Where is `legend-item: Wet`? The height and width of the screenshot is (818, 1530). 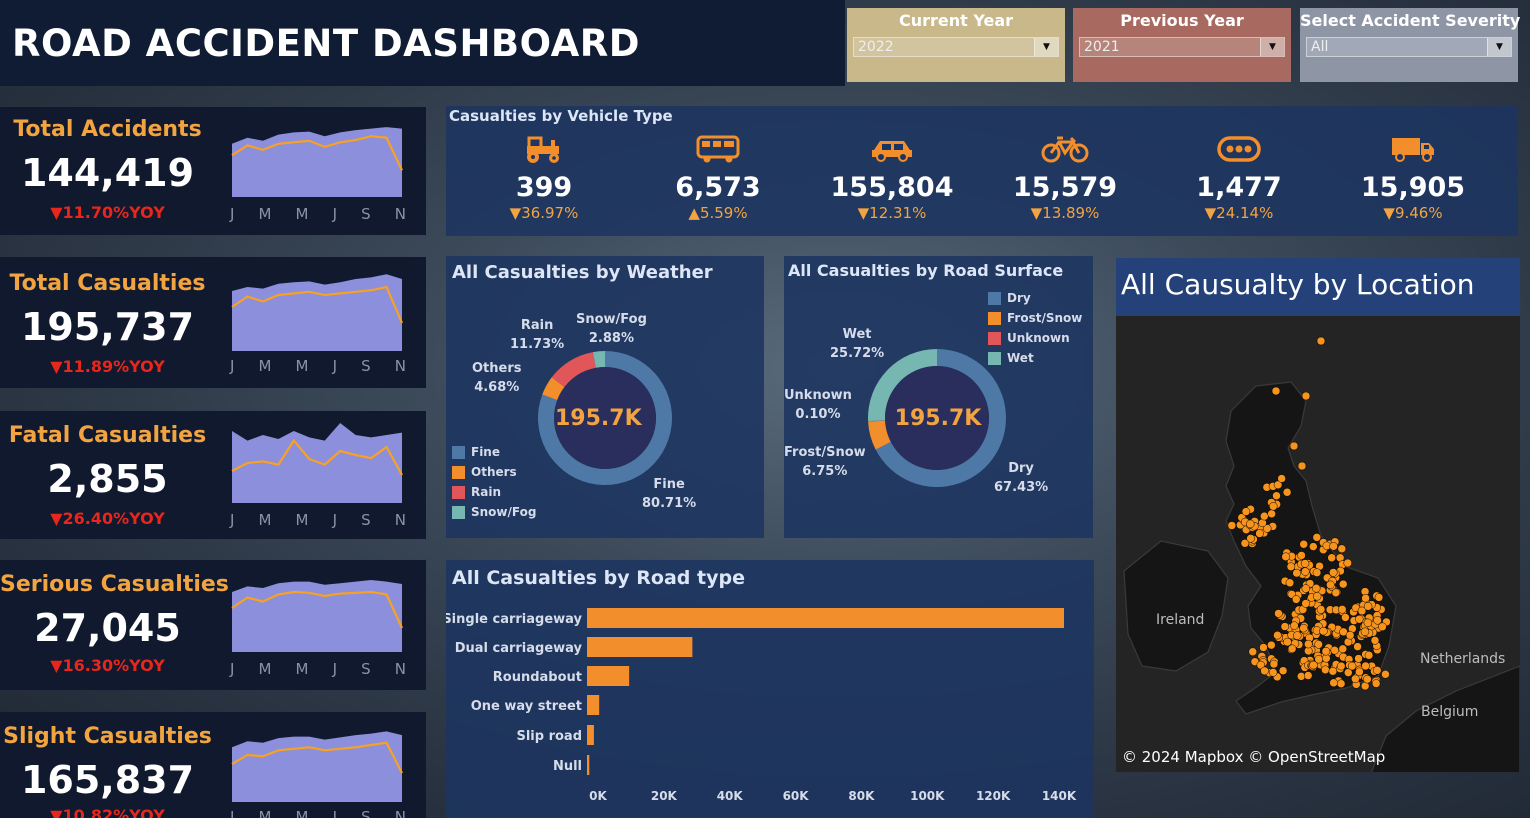
legend-item: Wet is located at coordinates (1035, 358).